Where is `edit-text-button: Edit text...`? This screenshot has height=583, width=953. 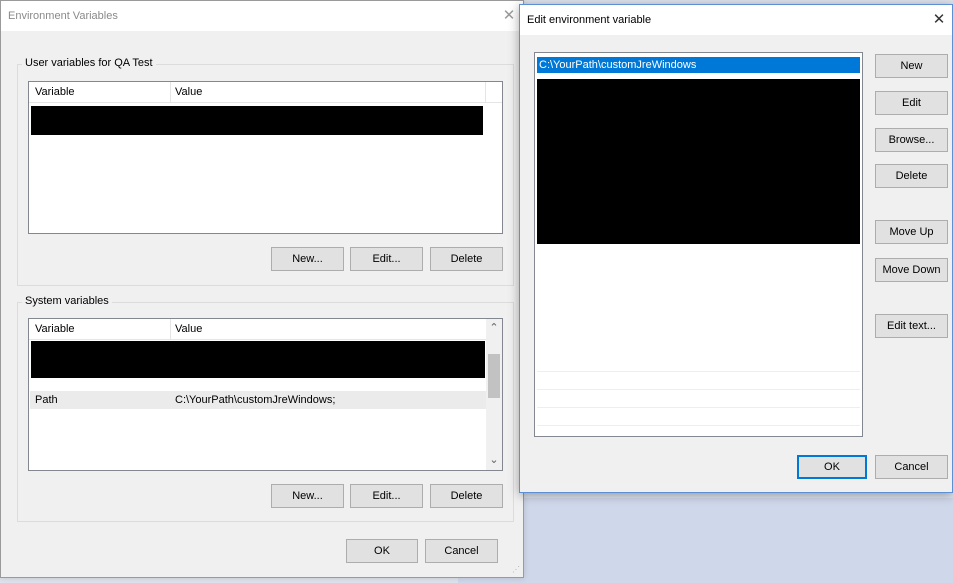 edit-text-button: Edit text... is located at coordinates (911, 326).